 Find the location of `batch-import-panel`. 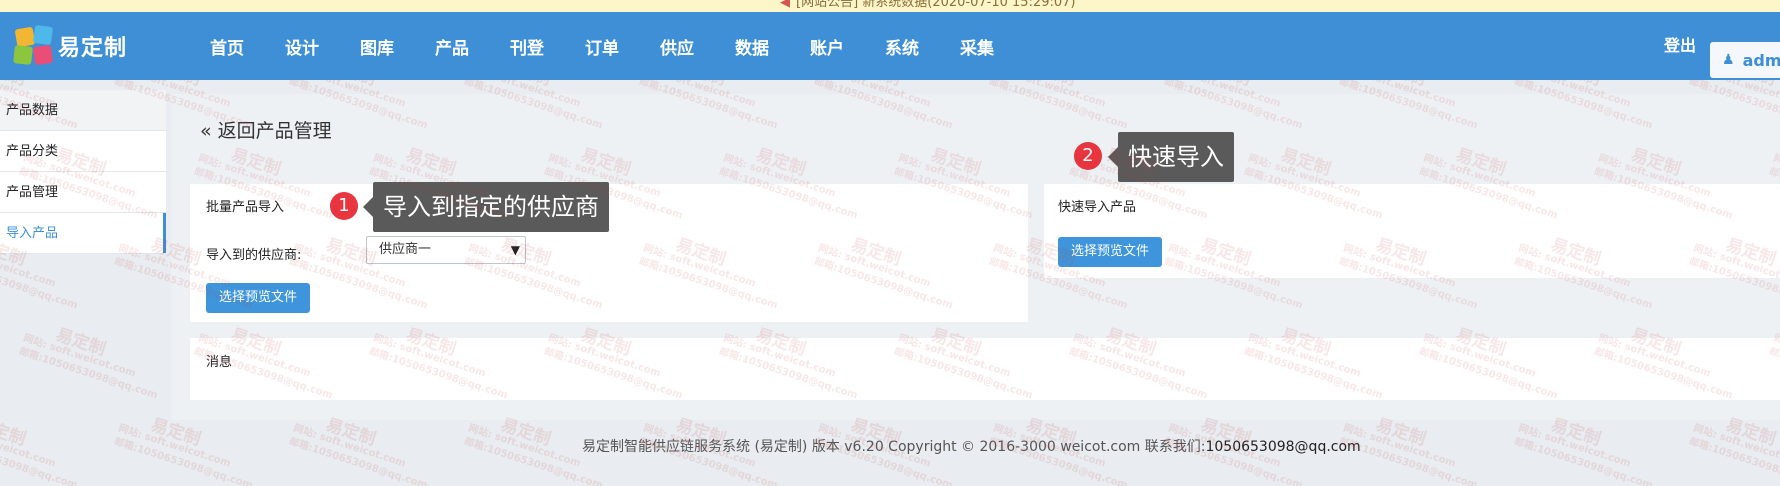

batch-import-panel is located at coordinates (609, 253).